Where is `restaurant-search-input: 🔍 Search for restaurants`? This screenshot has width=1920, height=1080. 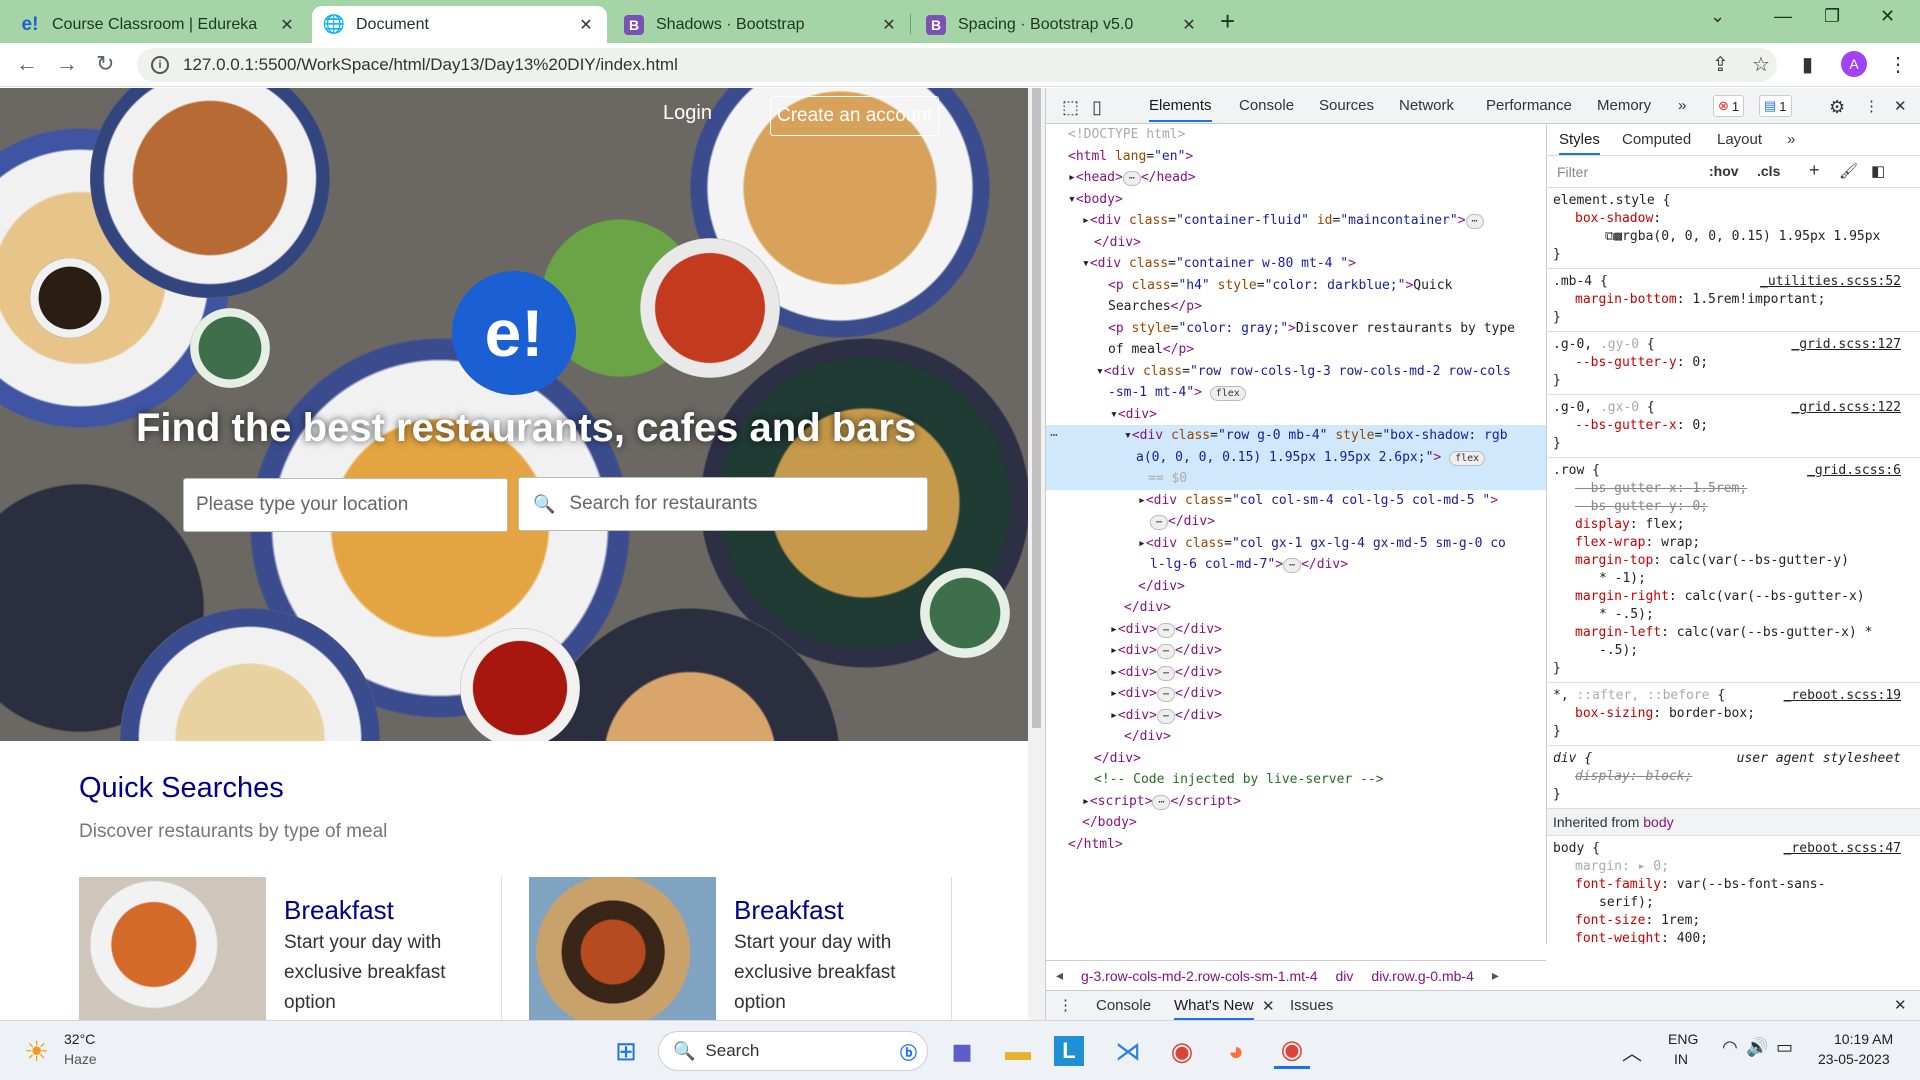 restaurant-search-input: 🔍 Search for restaurants is located at coordinates (723, 504).